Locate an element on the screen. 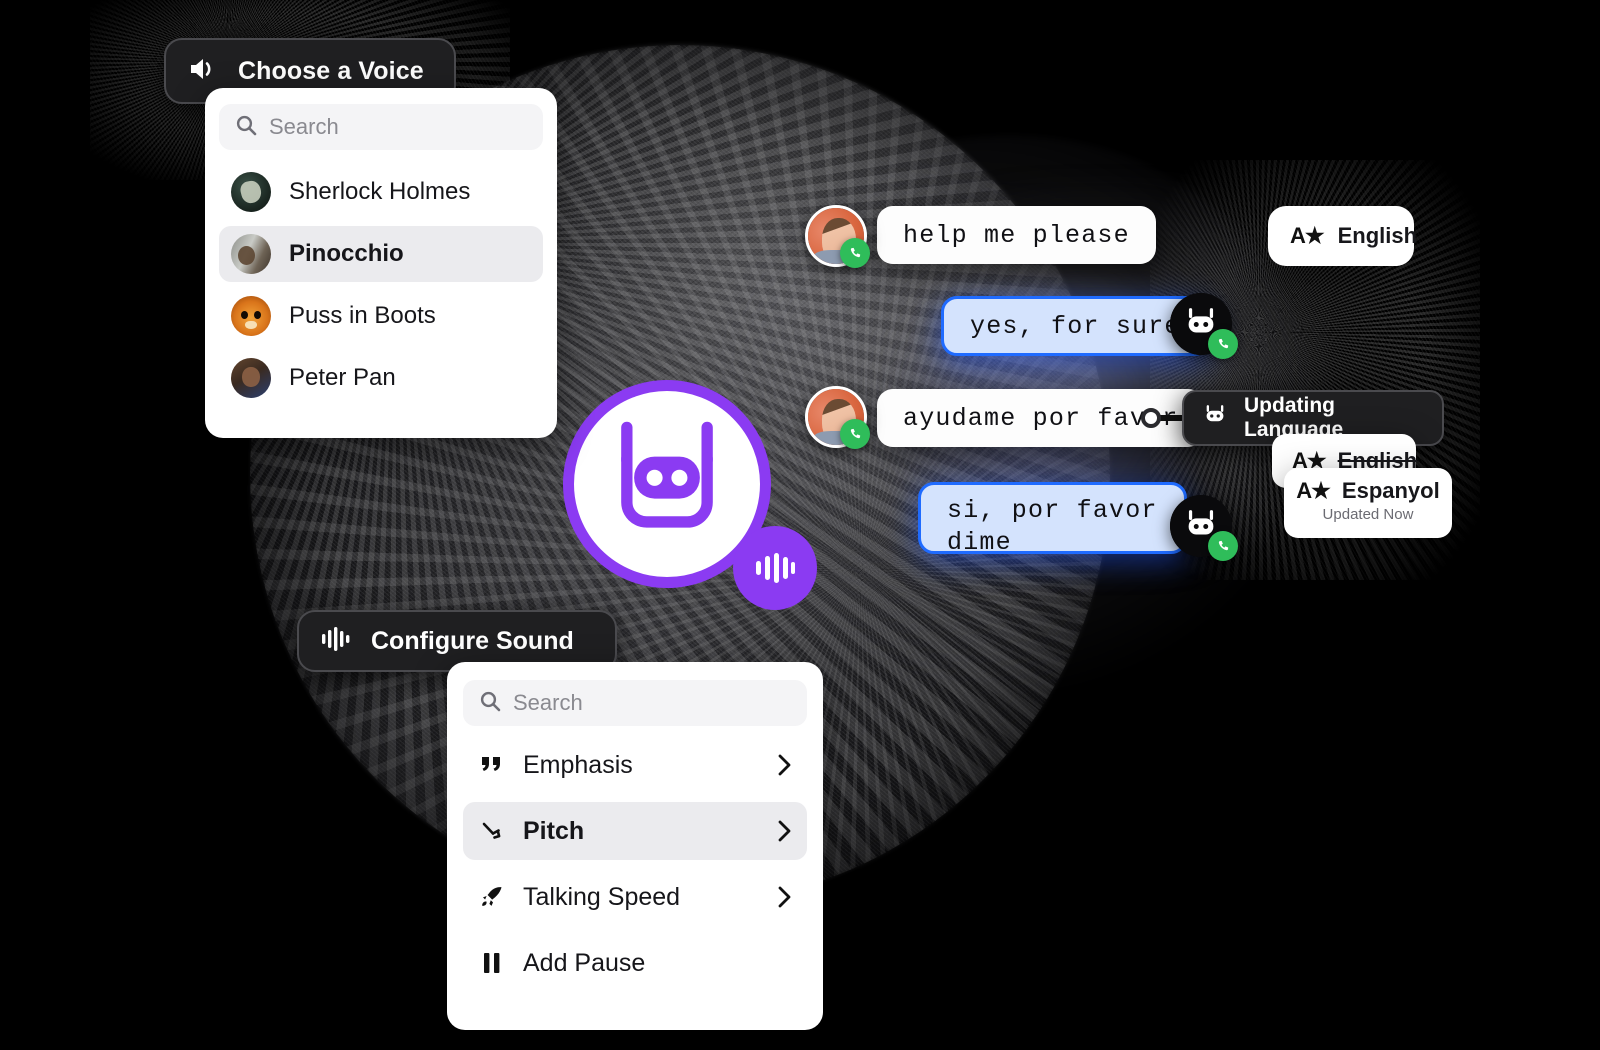 The image size is (1600, 1050). menu-item-label: Talking Speed is located at coordinates (602, 896).